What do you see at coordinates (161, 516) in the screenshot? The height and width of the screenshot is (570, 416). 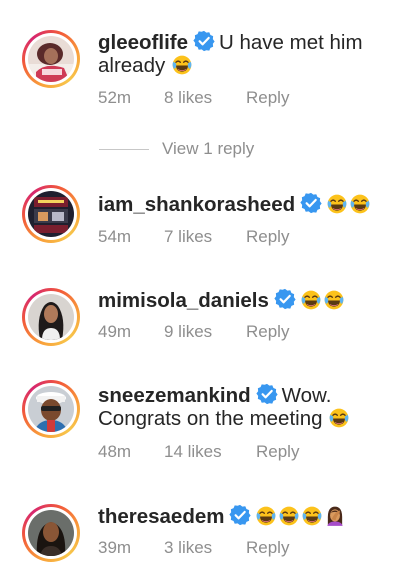 I see `username: theresaedem` at bounding box center [161, 516].